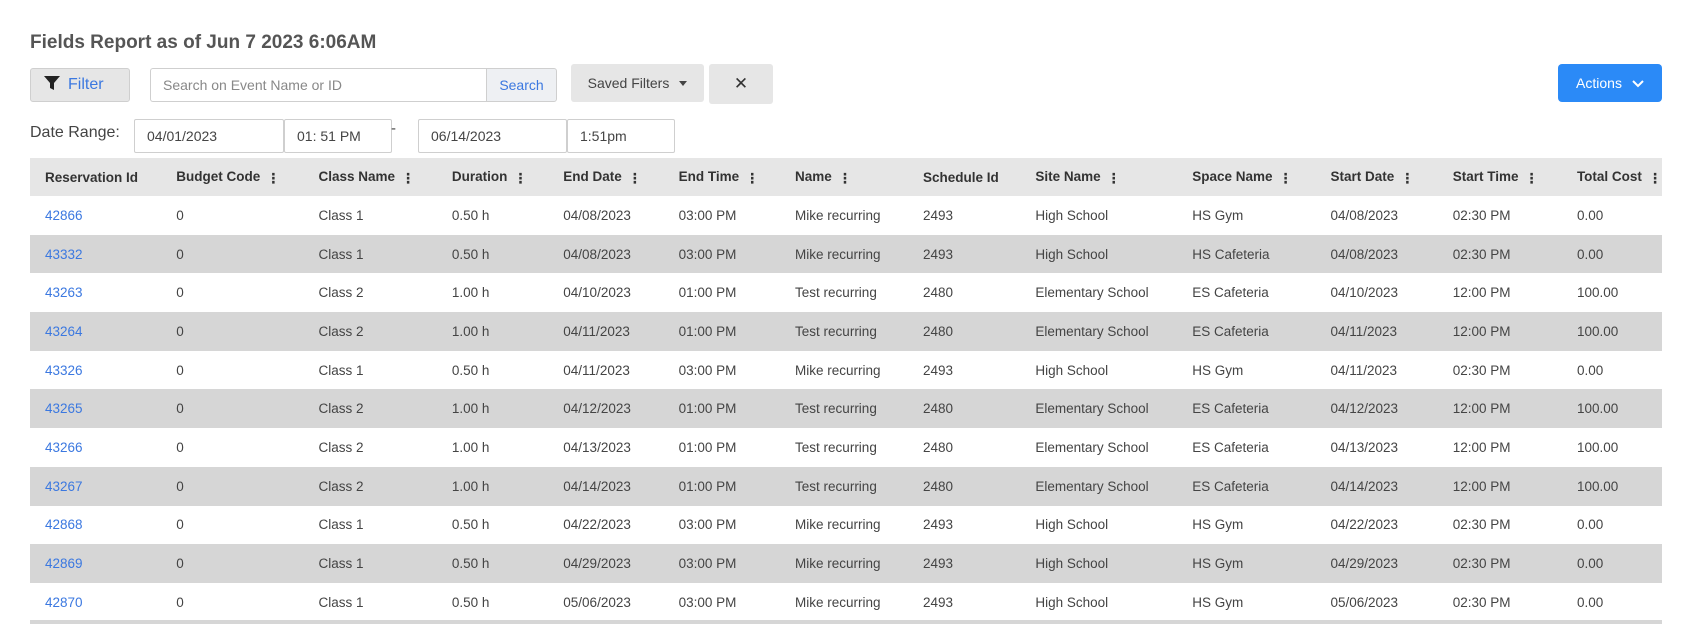  What do you see at coordinates (95, 331) in the screenshot?
I see `reservation-id-link: 43264` at bounding box center [95, 331].